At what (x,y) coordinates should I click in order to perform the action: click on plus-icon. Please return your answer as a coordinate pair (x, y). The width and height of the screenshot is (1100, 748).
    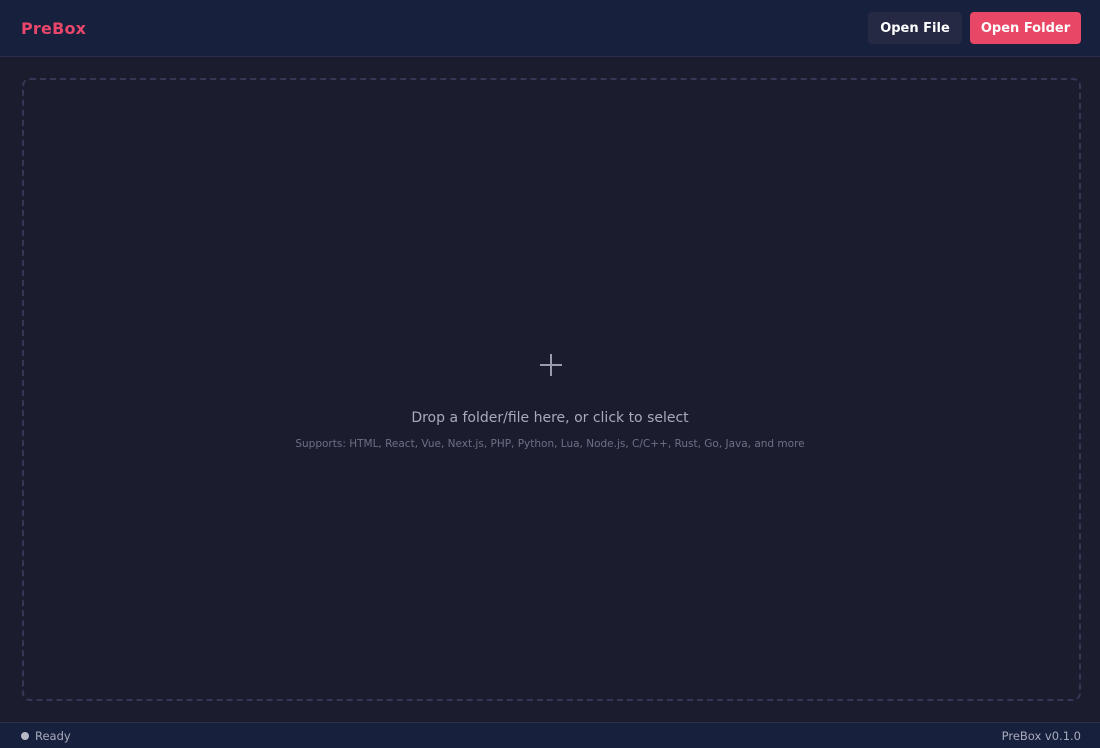
    Looking at the image, I should click on (551, 365).